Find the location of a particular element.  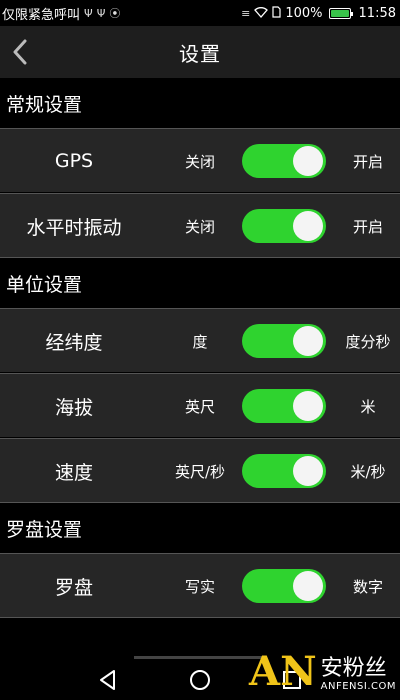

setting-row-latlng: 经纬度 度 度分秒 is located at coordinates (200, 340).